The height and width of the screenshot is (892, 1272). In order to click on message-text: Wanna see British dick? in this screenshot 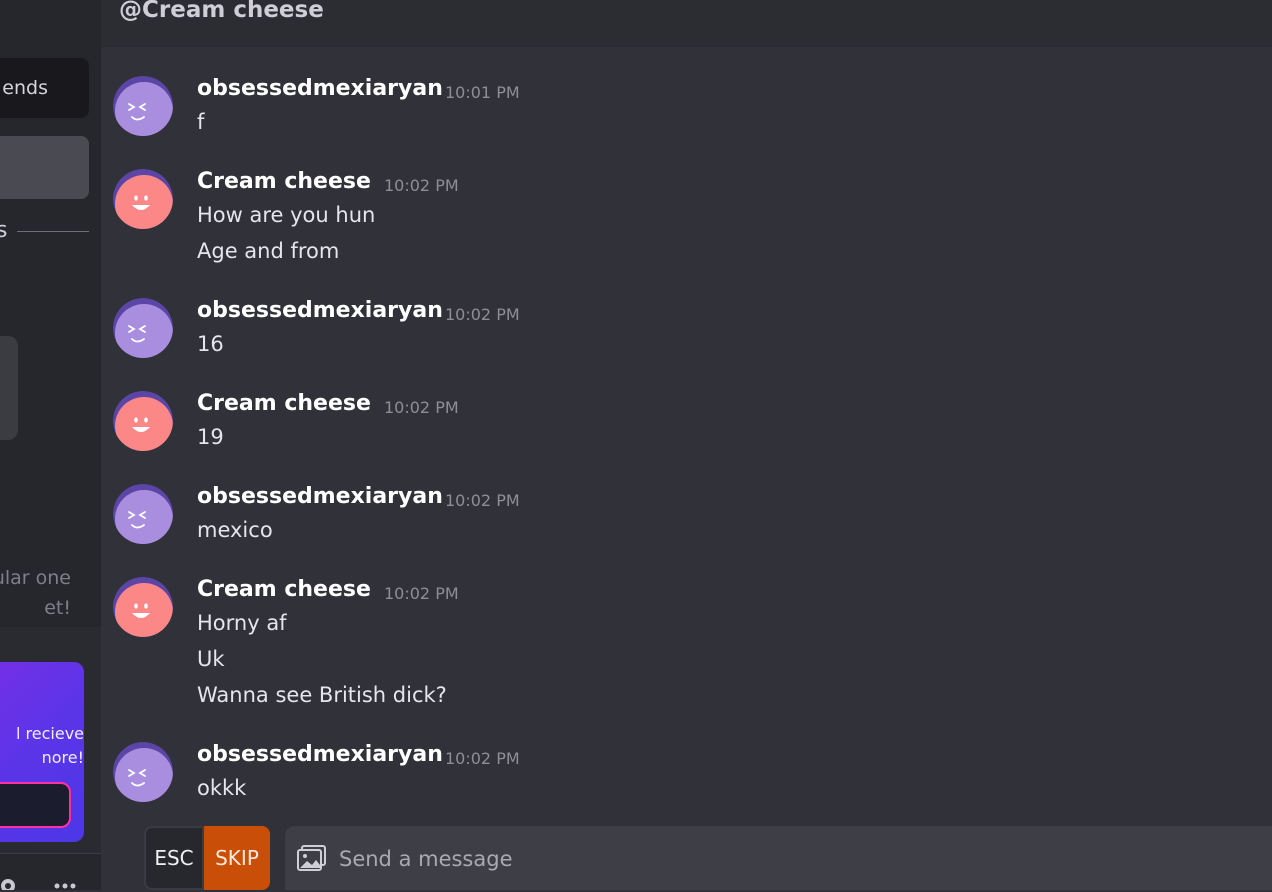, I will do `click(322, 695)`.